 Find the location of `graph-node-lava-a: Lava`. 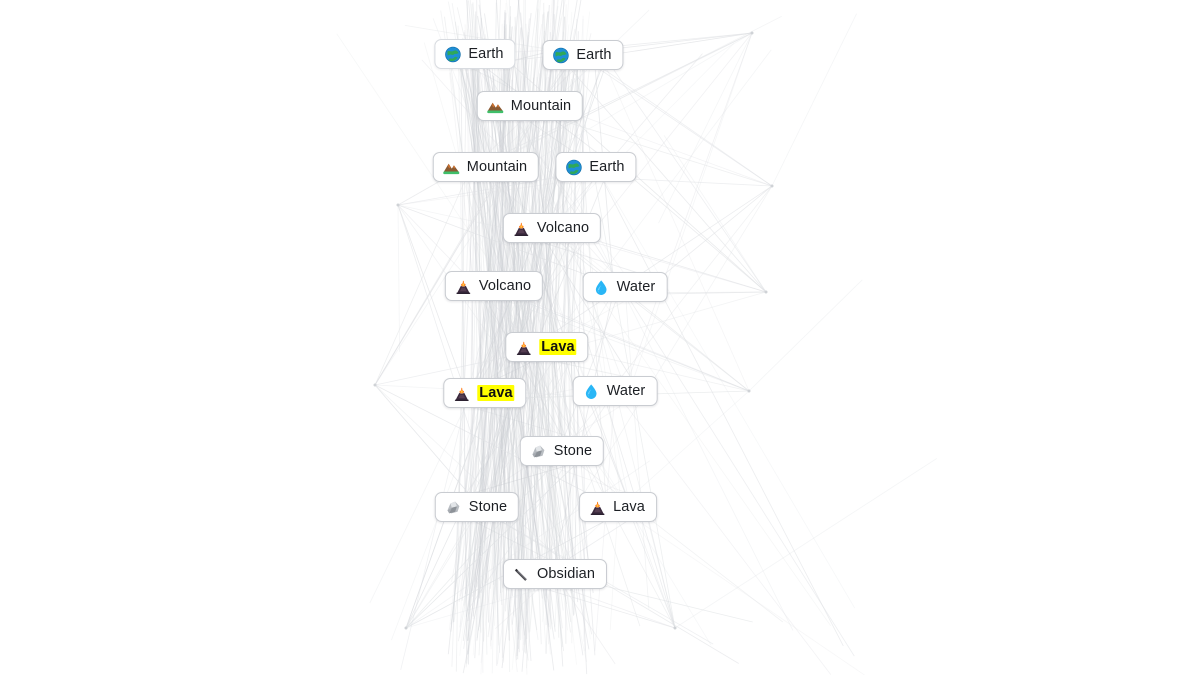

graph-node-lava-a: Lava is located at coordinates (547, 347).